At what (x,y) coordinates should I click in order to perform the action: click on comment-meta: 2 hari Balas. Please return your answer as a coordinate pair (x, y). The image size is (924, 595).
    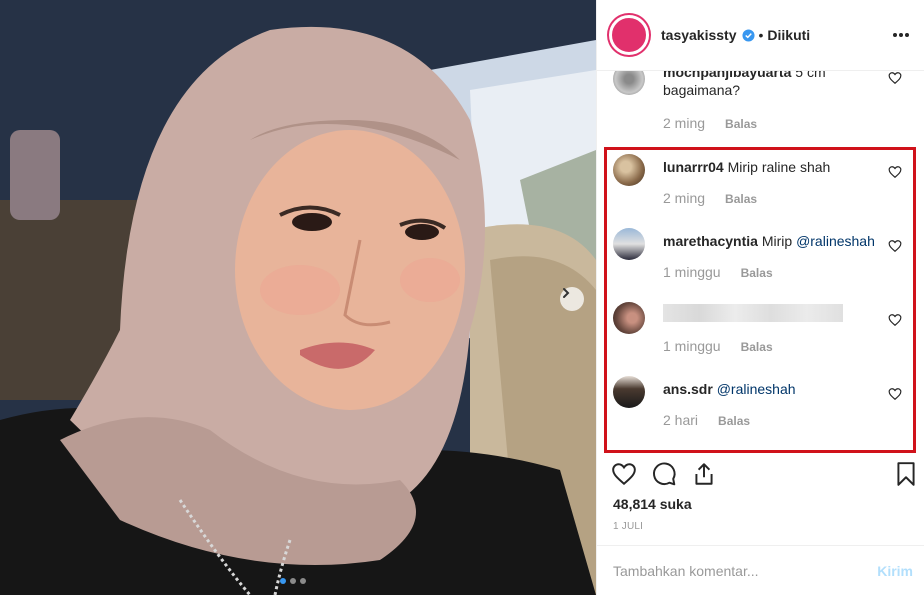
    Looking at the image, I should click on (706, 420).